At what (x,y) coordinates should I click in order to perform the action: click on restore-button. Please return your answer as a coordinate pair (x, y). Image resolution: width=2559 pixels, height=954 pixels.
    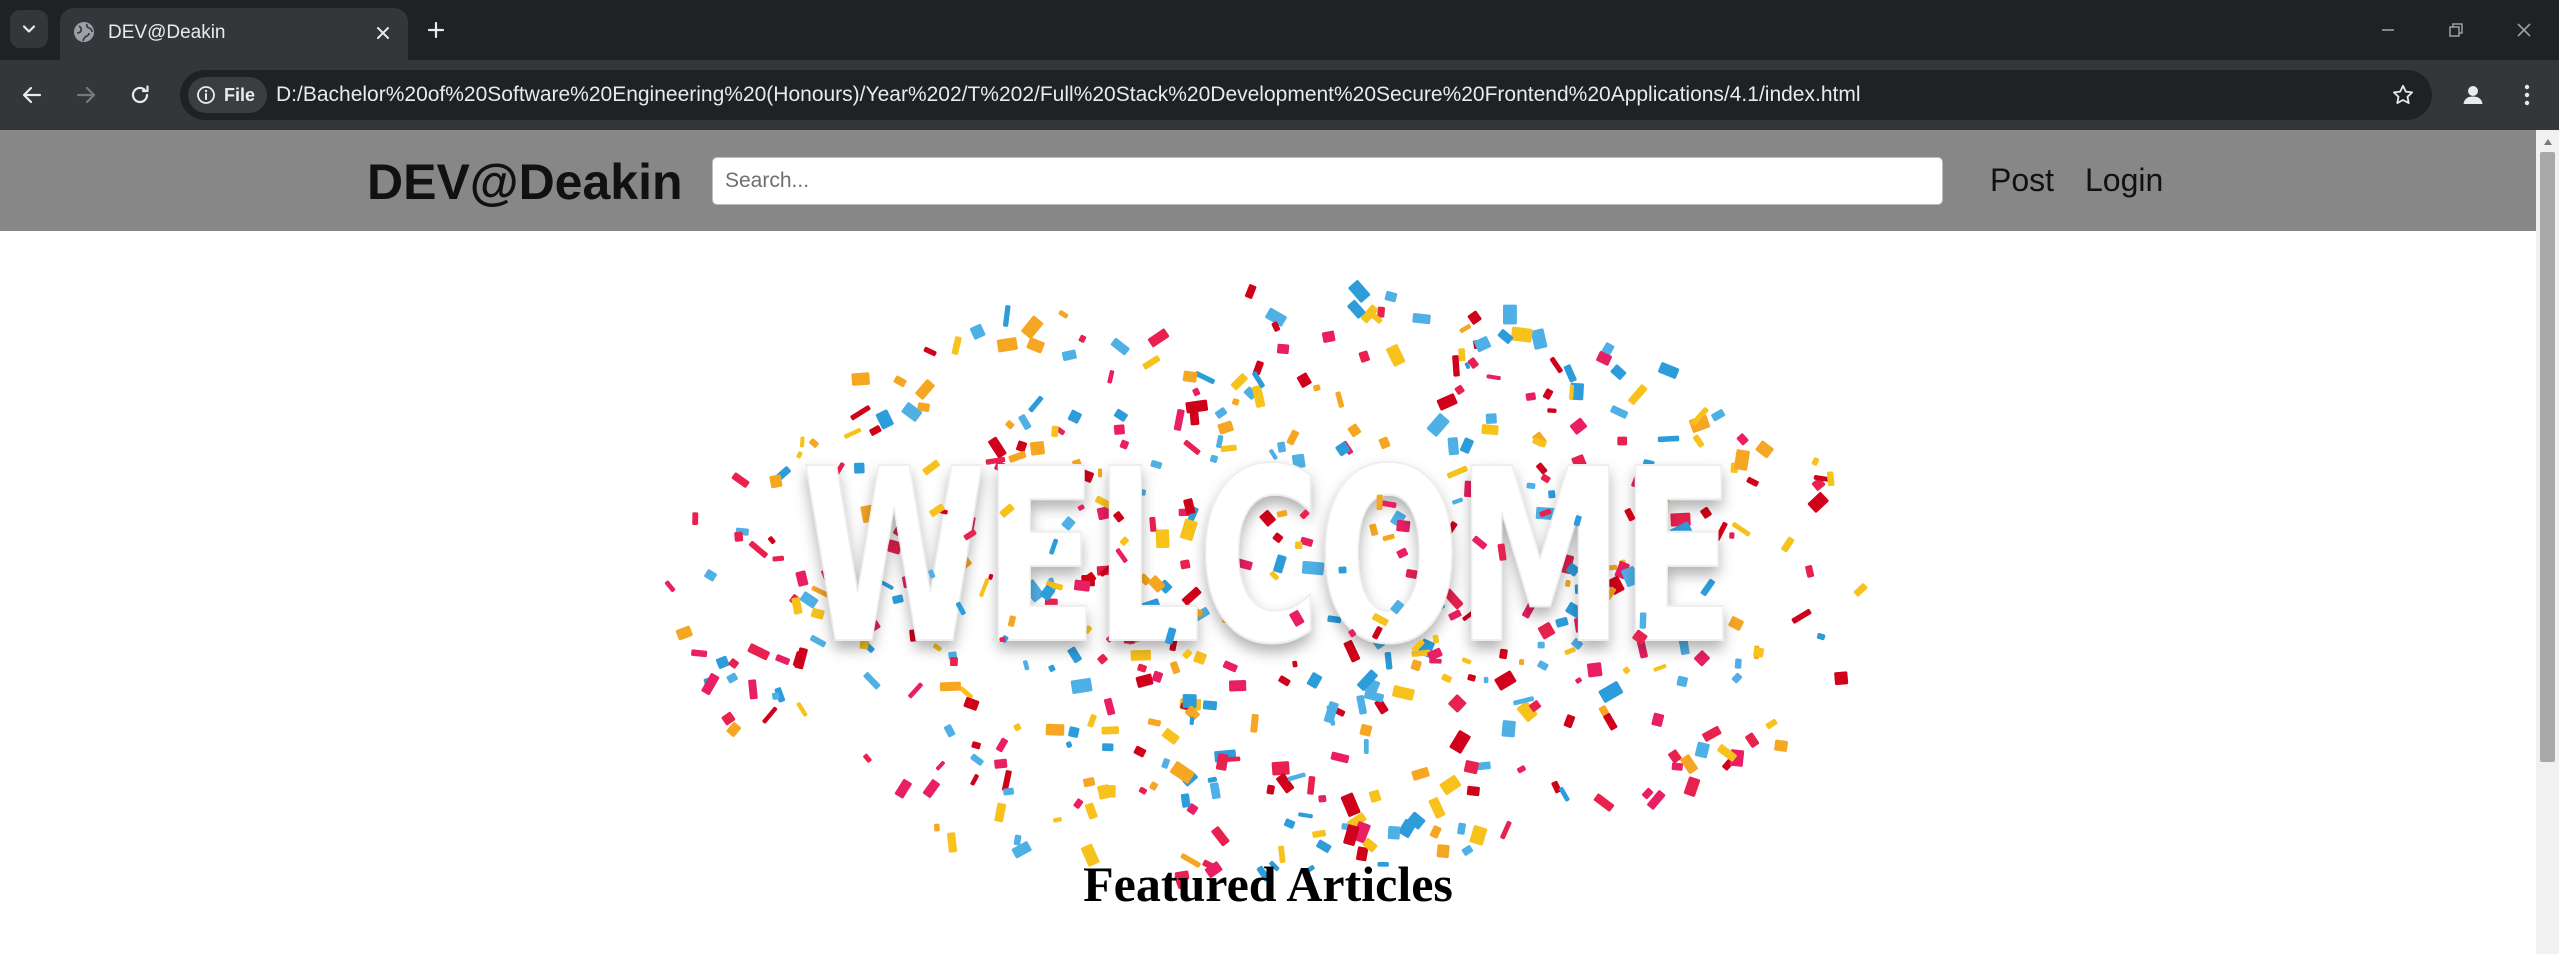
    Looking at the image, I should click on (2456, 30).